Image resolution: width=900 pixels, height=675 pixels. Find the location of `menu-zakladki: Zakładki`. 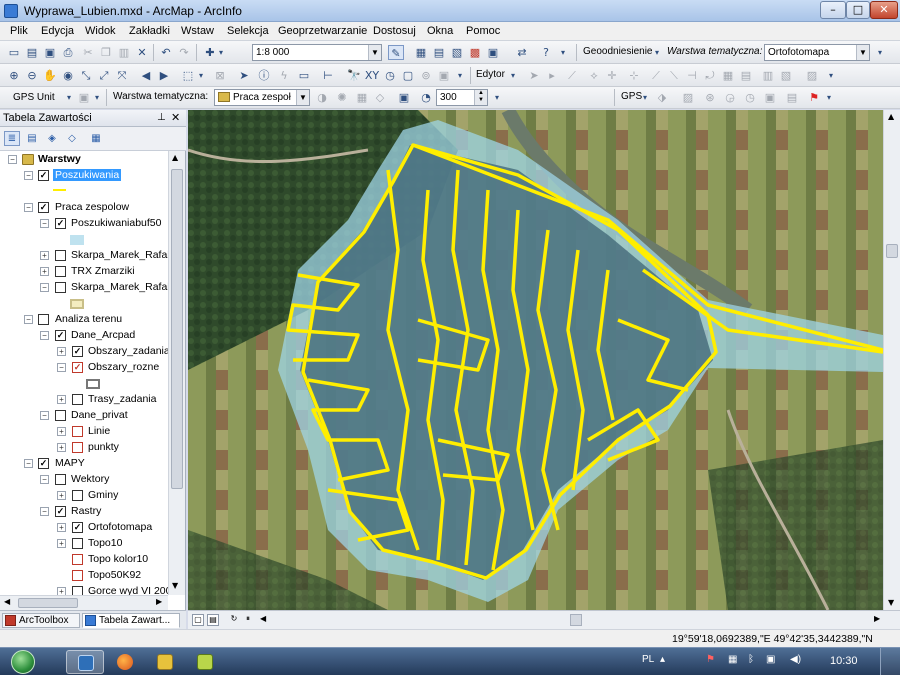

menu-zakladki: Zakładki is located at coordinates (149, 31).